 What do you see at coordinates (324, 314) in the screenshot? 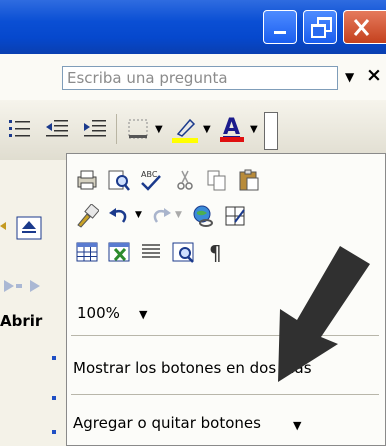
I see `annotation-arrow` at bounding box center [324, 314].